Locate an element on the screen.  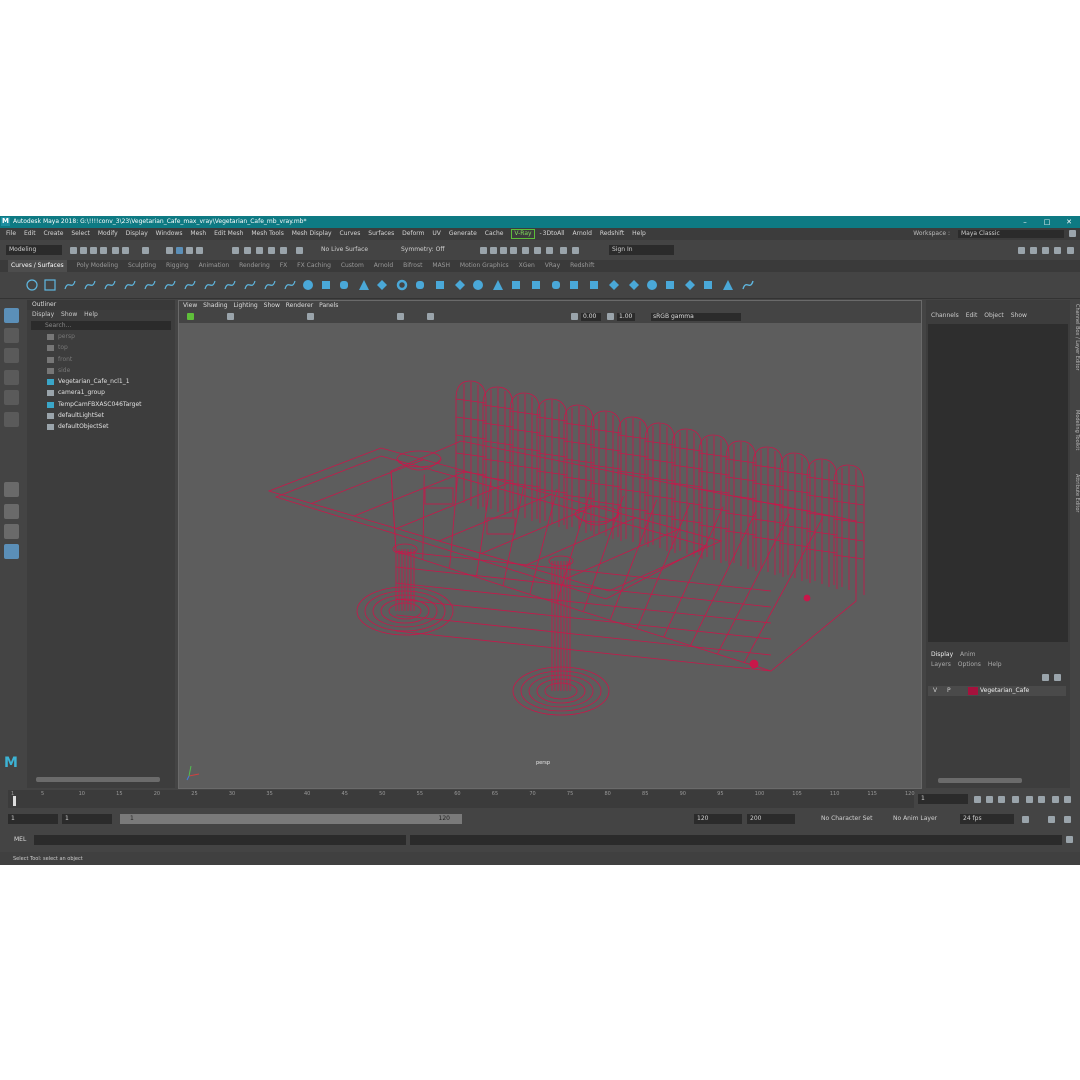
loft-icon is located at coordinates (420, 285).